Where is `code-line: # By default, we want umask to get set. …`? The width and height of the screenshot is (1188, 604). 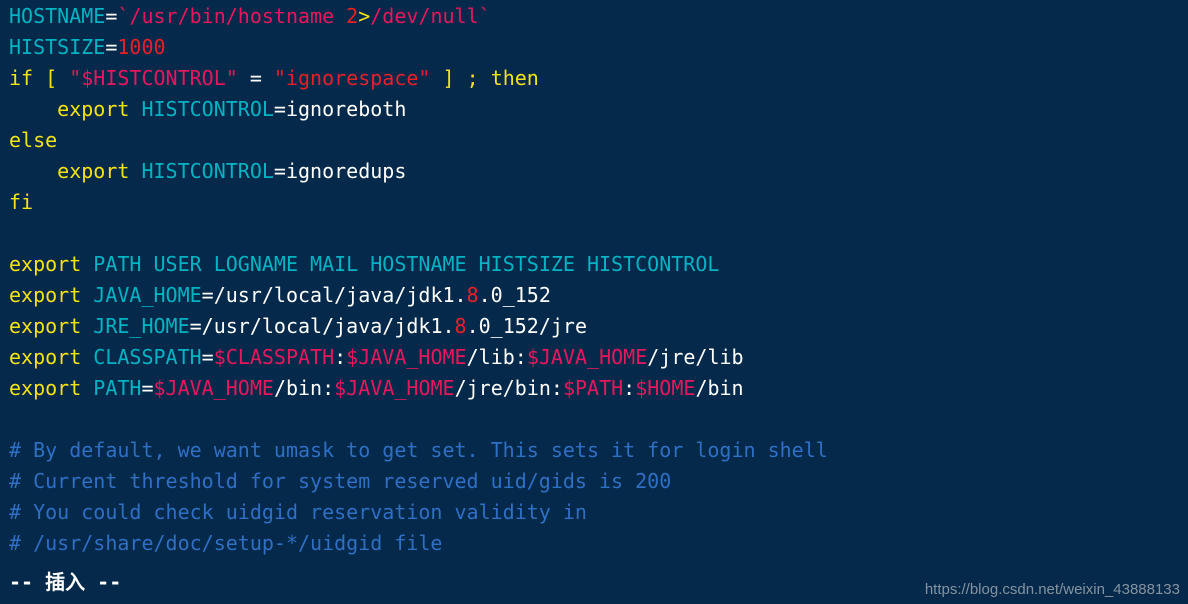
code-line: # By default, we want umask to get set. … is located at coordinates (418, 450).